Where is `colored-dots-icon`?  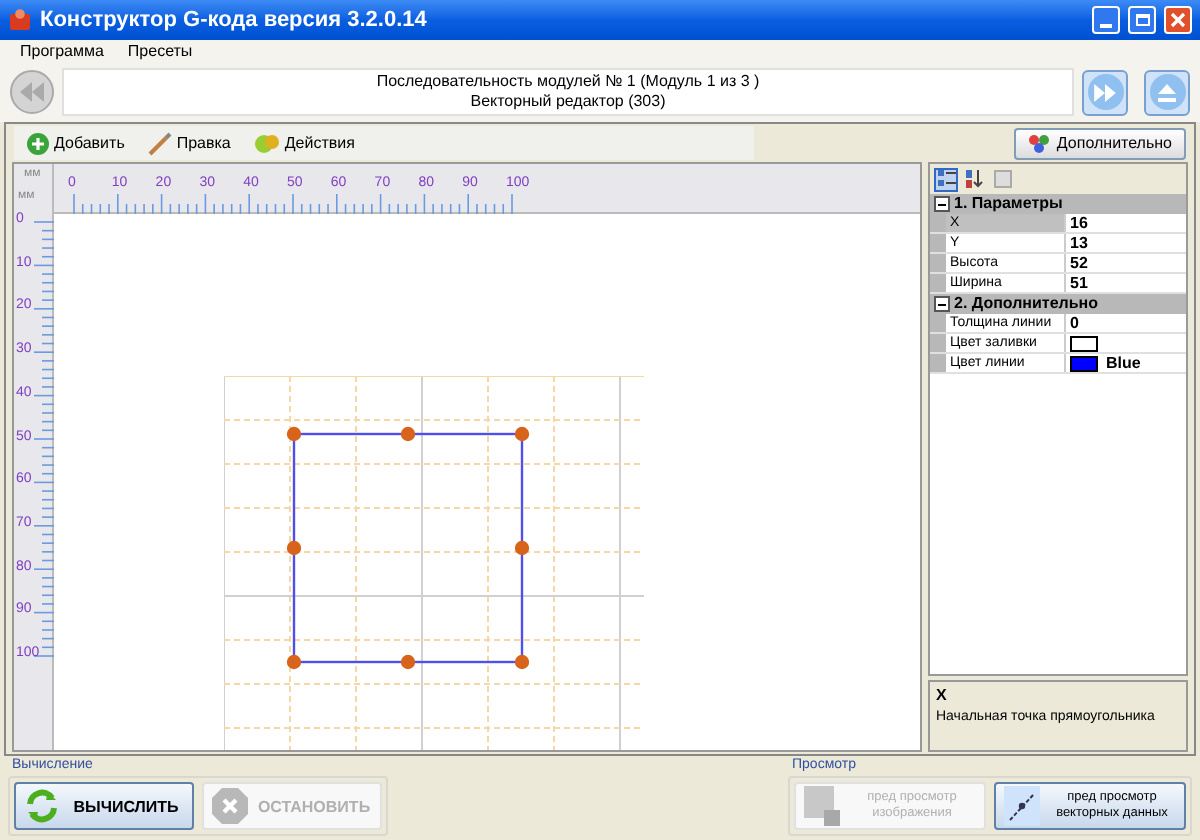 colored-dots-icon is located at coordinates (1039, 143).